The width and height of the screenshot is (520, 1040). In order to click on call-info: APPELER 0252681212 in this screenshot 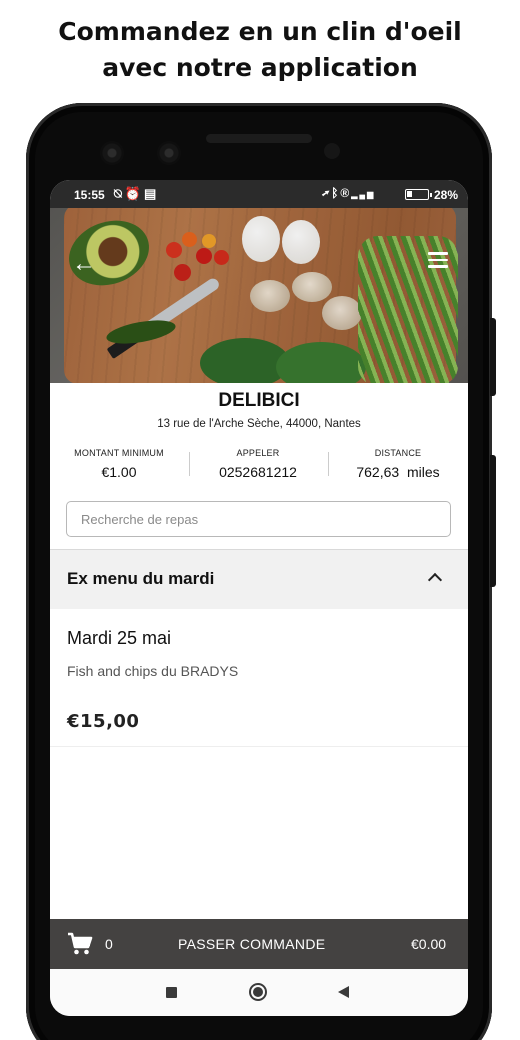, I will do `click(258, 464)`.